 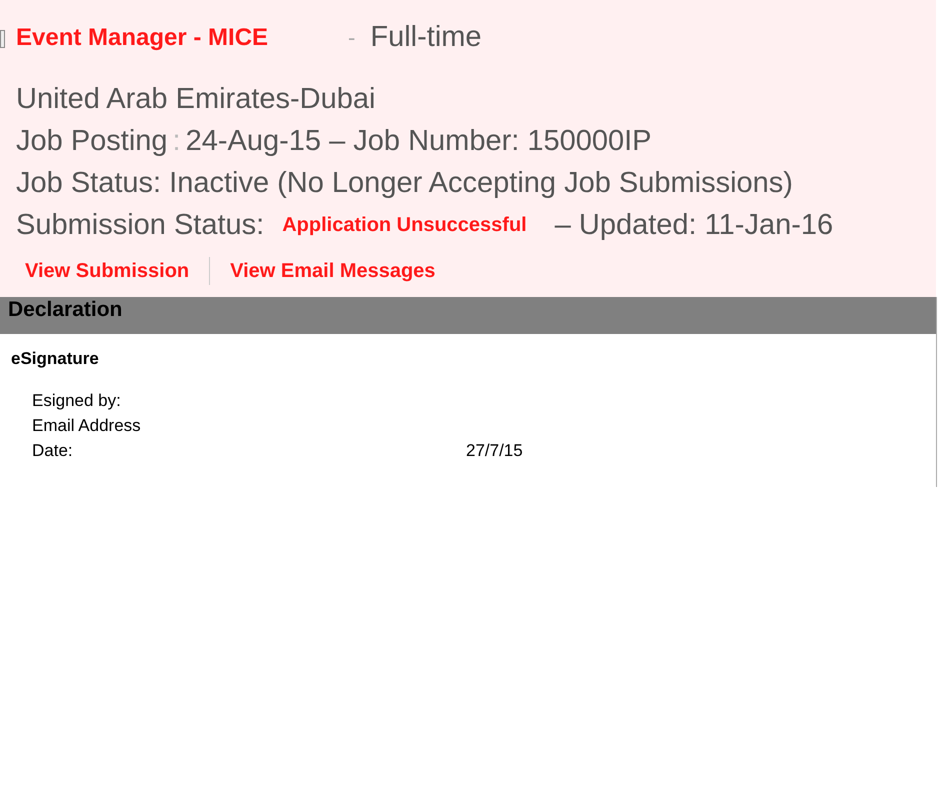 What do you see at coordinates (53, 451) in the screenshot?
I see `field-label: Date:` at bounding box center [53, 451].